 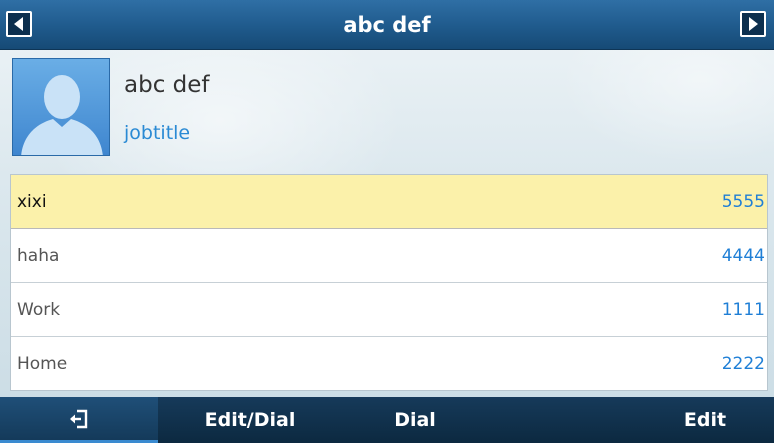 I want to click on back-exit-icon, so click(x=79, y=418).